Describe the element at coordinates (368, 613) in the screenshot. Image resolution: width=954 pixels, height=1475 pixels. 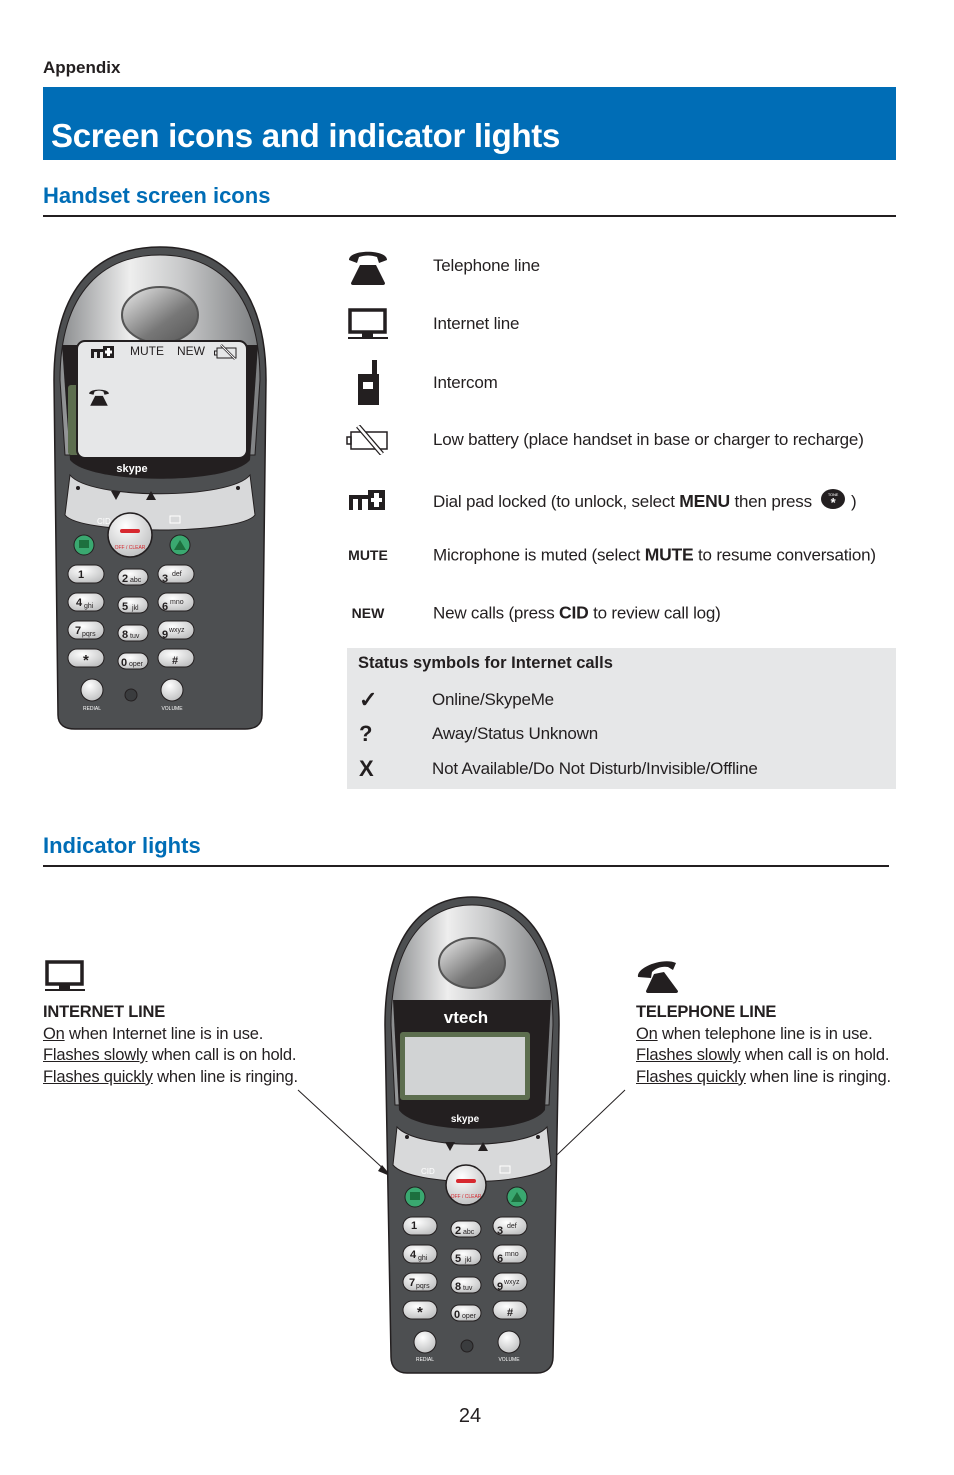
I see `new-text-icon: NEW` at that location.